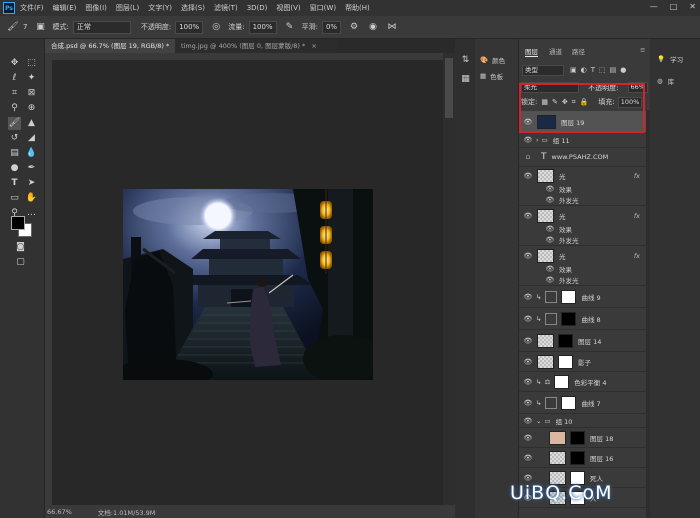 Image resolution: width=700 pixels, height=518 pixels. I want to click on menu-edit: 编辑(E), so click(65, 8).